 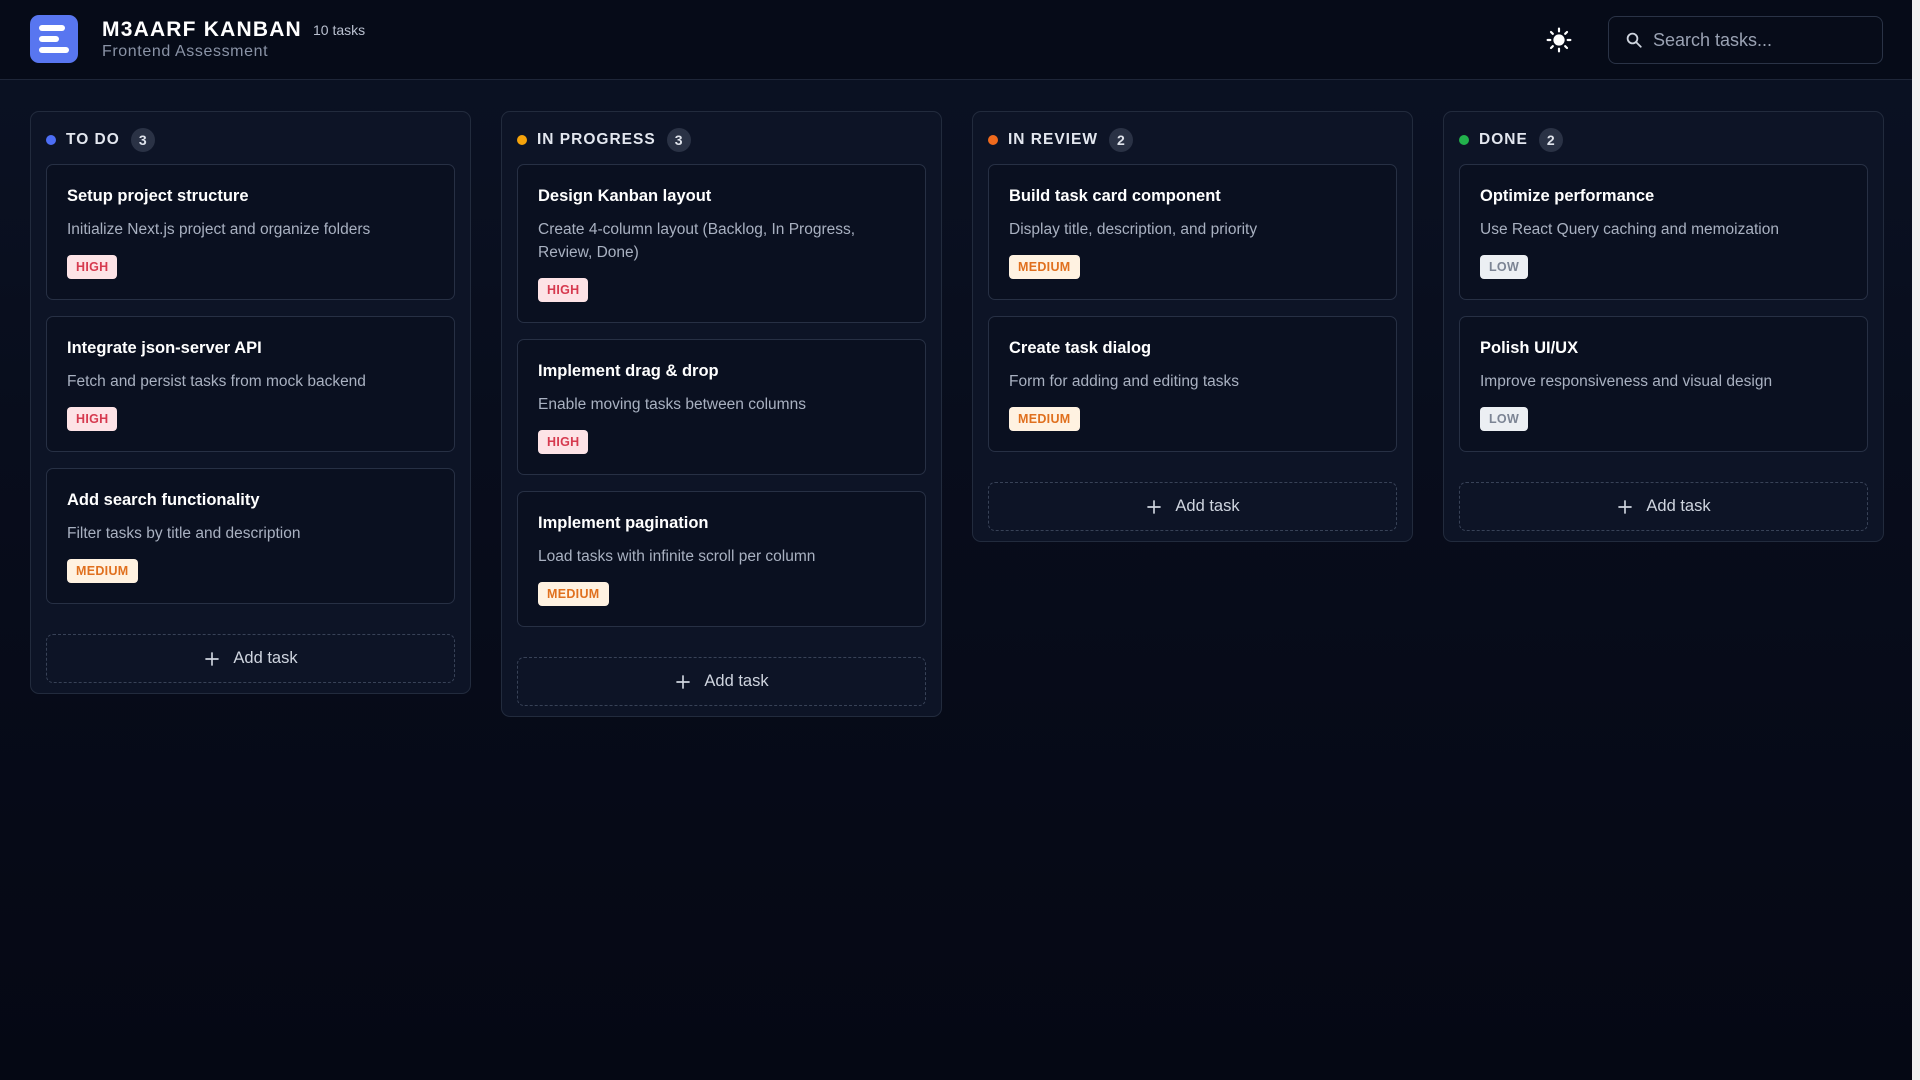 I want to click on task-title: Implement drag & drop, so click(x=628, y=371).